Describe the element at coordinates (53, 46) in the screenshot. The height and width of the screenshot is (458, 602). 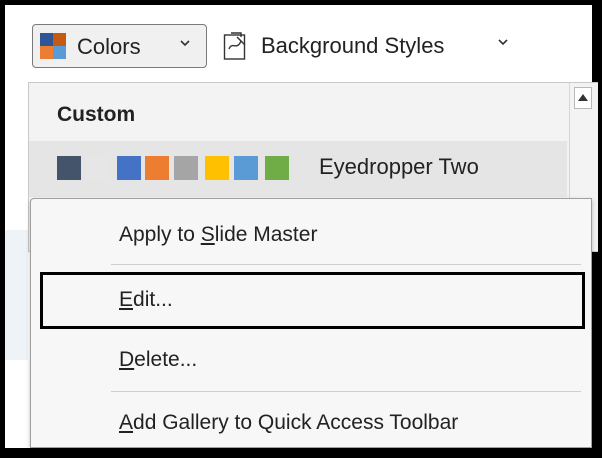
I see `color-palette-icon` at that location.